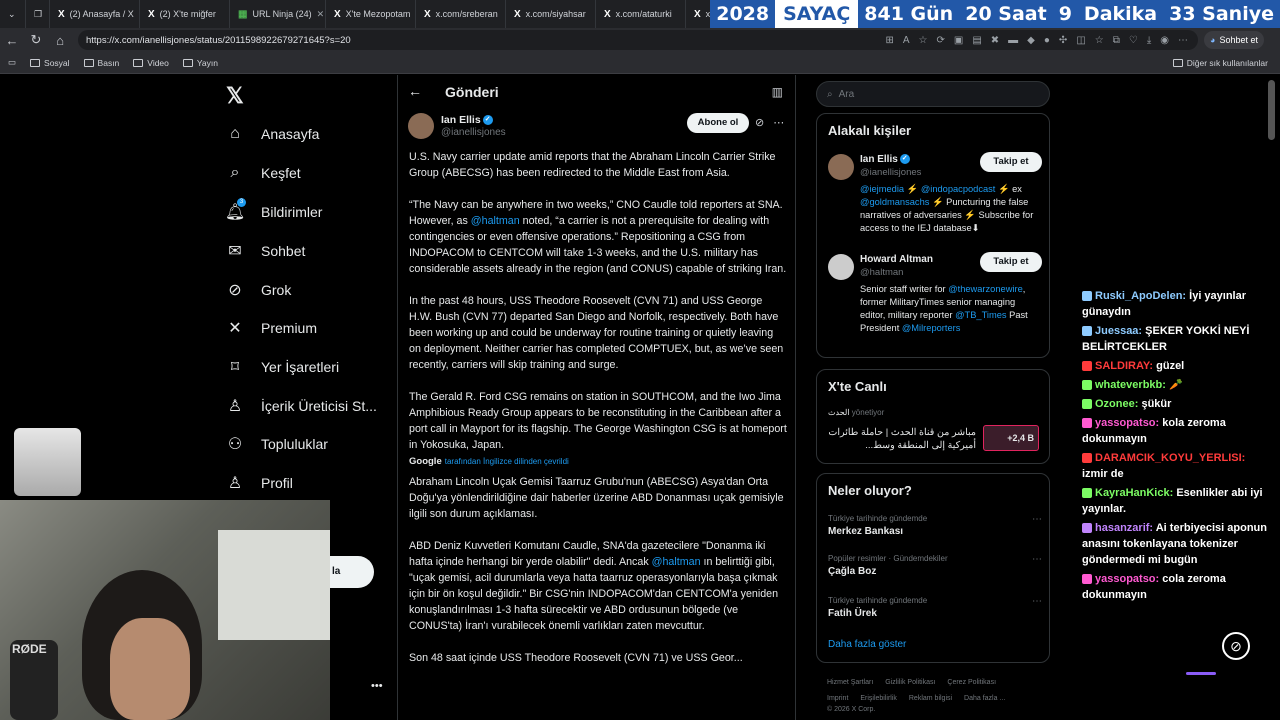 The width and height of the screenshot is (1280, 720). I want to click on search-input: ⌕ Ara, so click(933, 94).